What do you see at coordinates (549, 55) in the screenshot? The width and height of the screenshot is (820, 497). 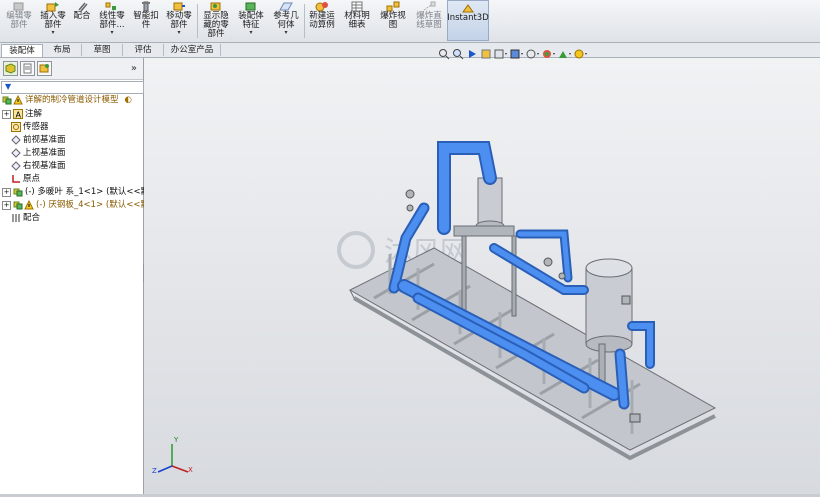 I see `edit-appearance-icon` at bounding box center [549, 55].